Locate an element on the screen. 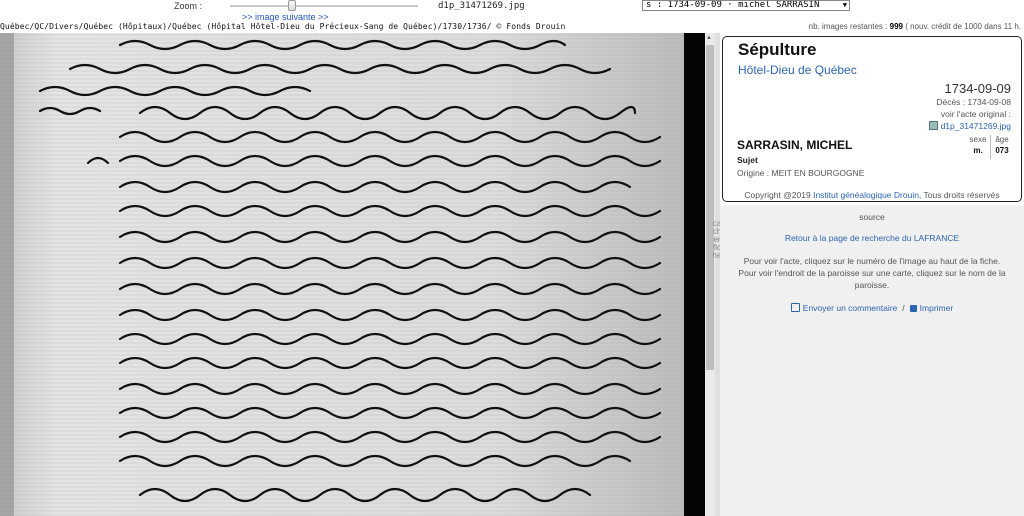 The image size is (1024, 516). record-select-dropdown: s : 1734-09-09 · michel SARRASIN ▼ is located at coordinates (746, 5).